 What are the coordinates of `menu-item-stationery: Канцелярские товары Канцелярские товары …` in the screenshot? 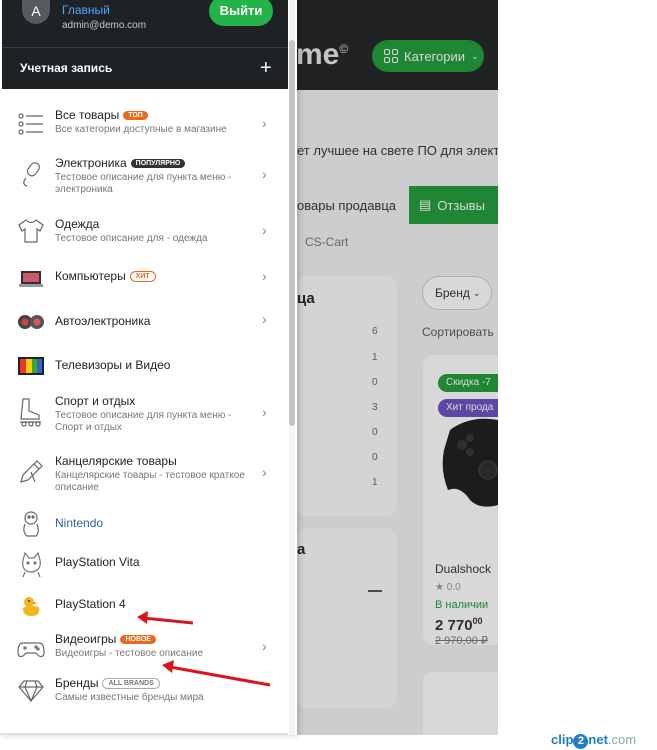 It's located at (144, 474).